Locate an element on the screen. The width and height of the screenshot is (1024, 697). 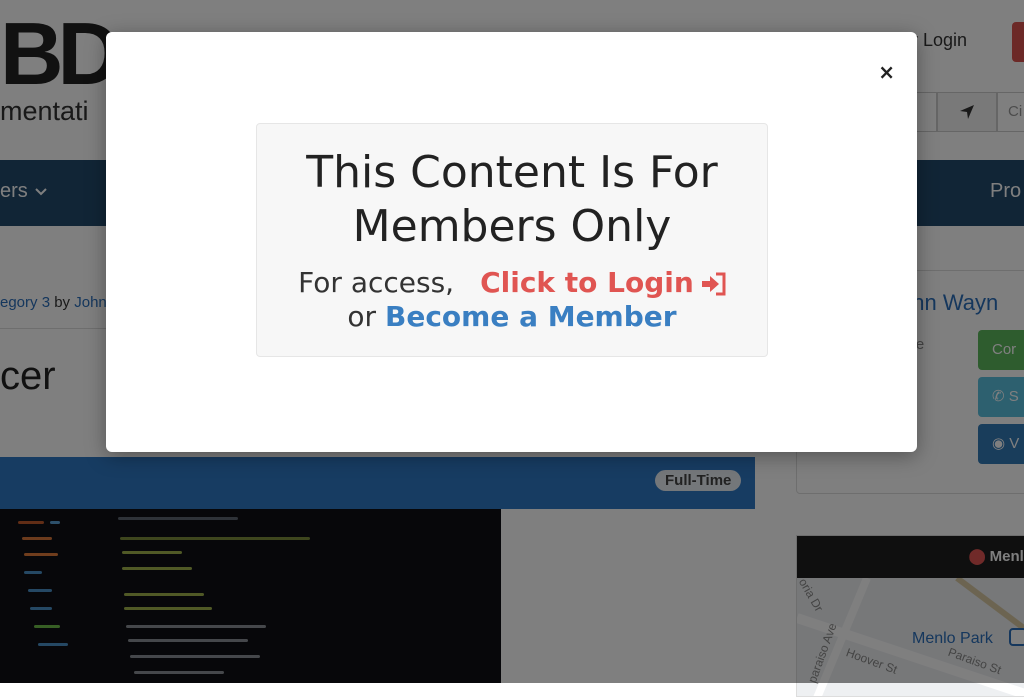
access-line: For access, Click to Login is located at coordinates (512, 283).